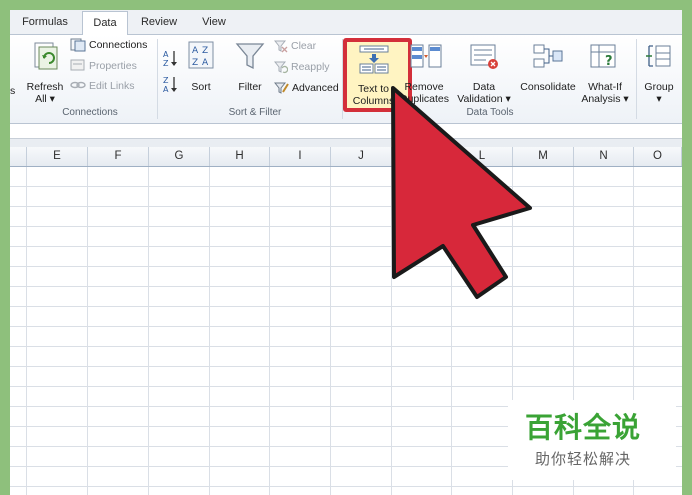 The image size is (692, 495). I want to click on watermark-logo: 百科全说 助你轻松解决, so click(592, 440).